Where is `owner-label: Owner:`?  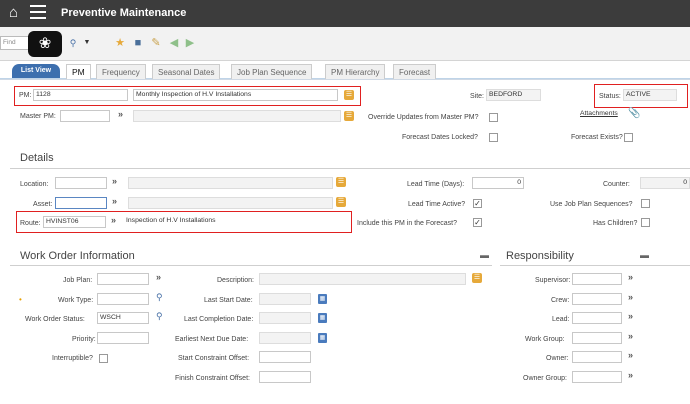 owner-label: Owner: is located at coordinates (557, 358).